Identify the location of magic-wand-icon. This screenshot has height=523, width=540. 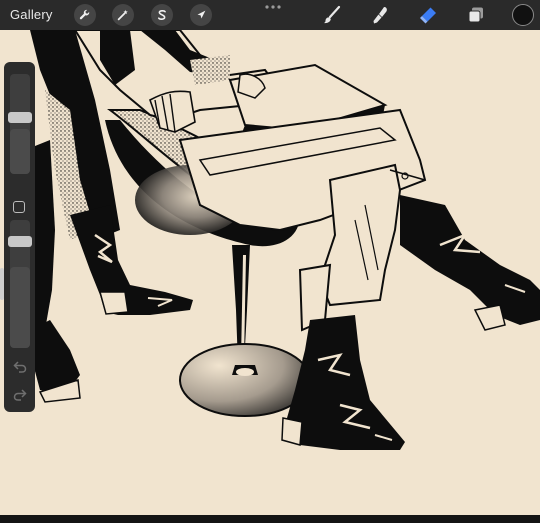
(122, 15).